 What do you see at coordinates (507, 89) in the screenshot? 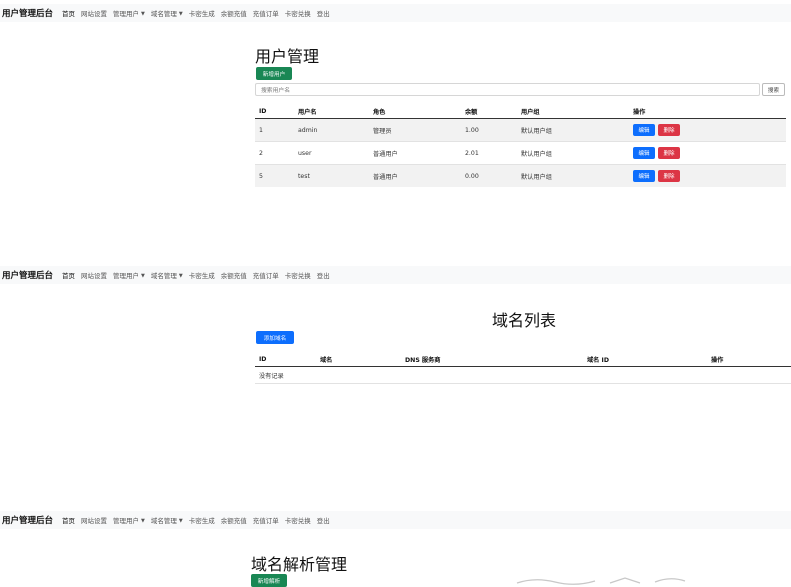
I see `search-input: 搜索用户名` at bounding box center [507, 89].